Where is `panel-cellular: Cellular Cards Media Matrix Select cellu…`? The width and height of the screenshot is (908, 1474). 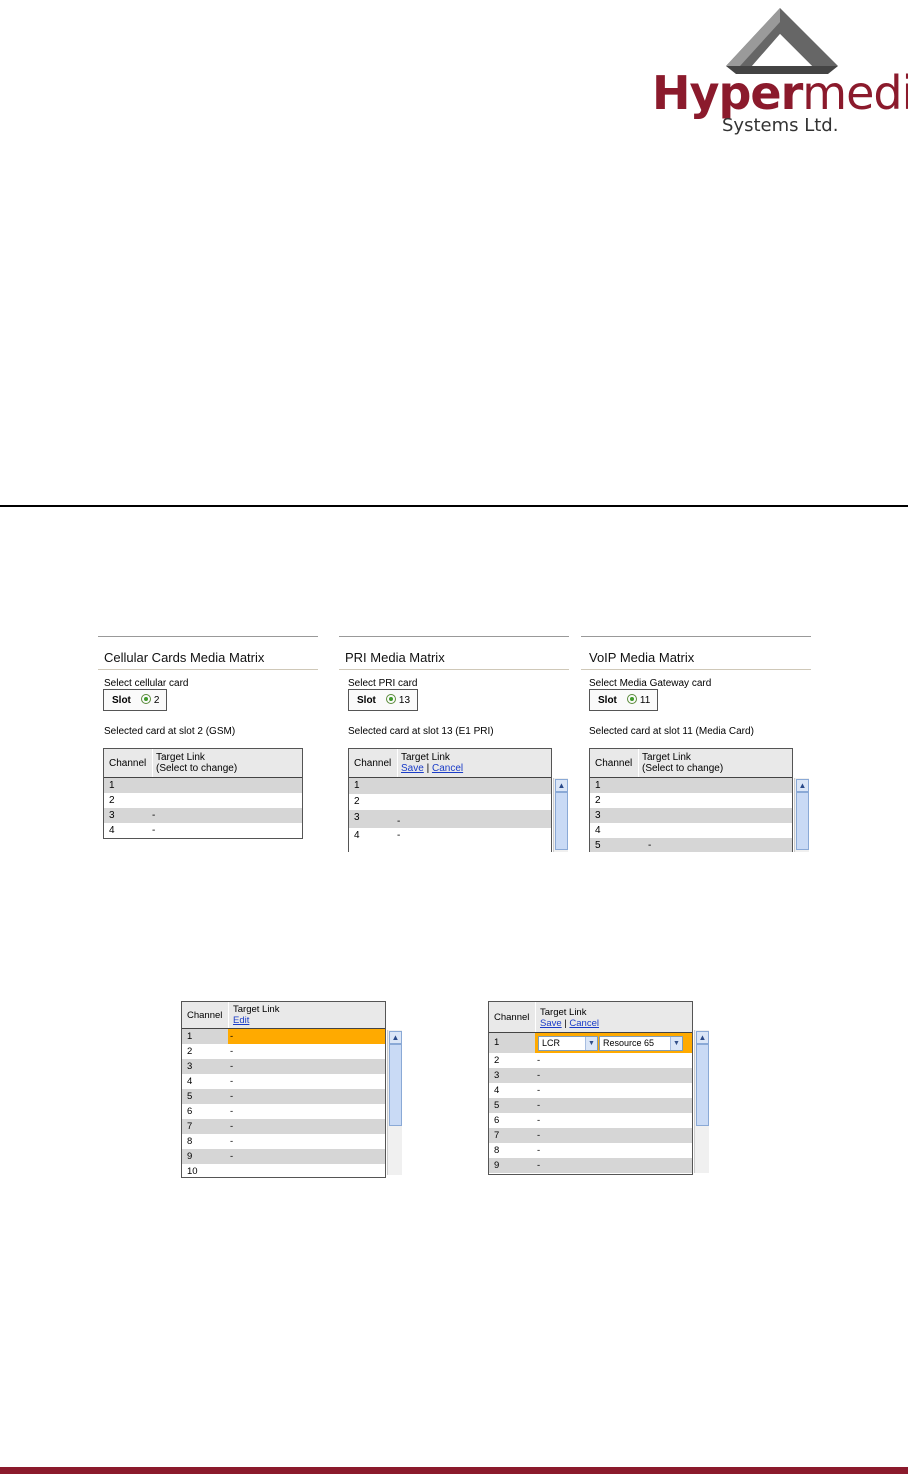 panel-cellular: Cellular Cards Media Matrix Select cellu… is located at coordinates (208, 744).